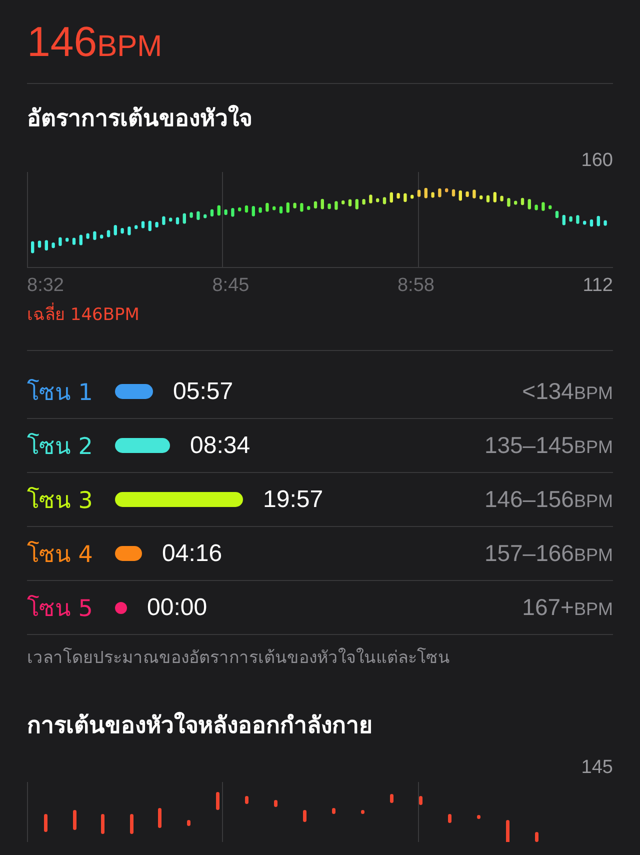 The width and height of the screenshot is (640, 855). Describe the element at coordinates (192, 554) in the screenshot. I see `zone-time: 04:16` at that location.